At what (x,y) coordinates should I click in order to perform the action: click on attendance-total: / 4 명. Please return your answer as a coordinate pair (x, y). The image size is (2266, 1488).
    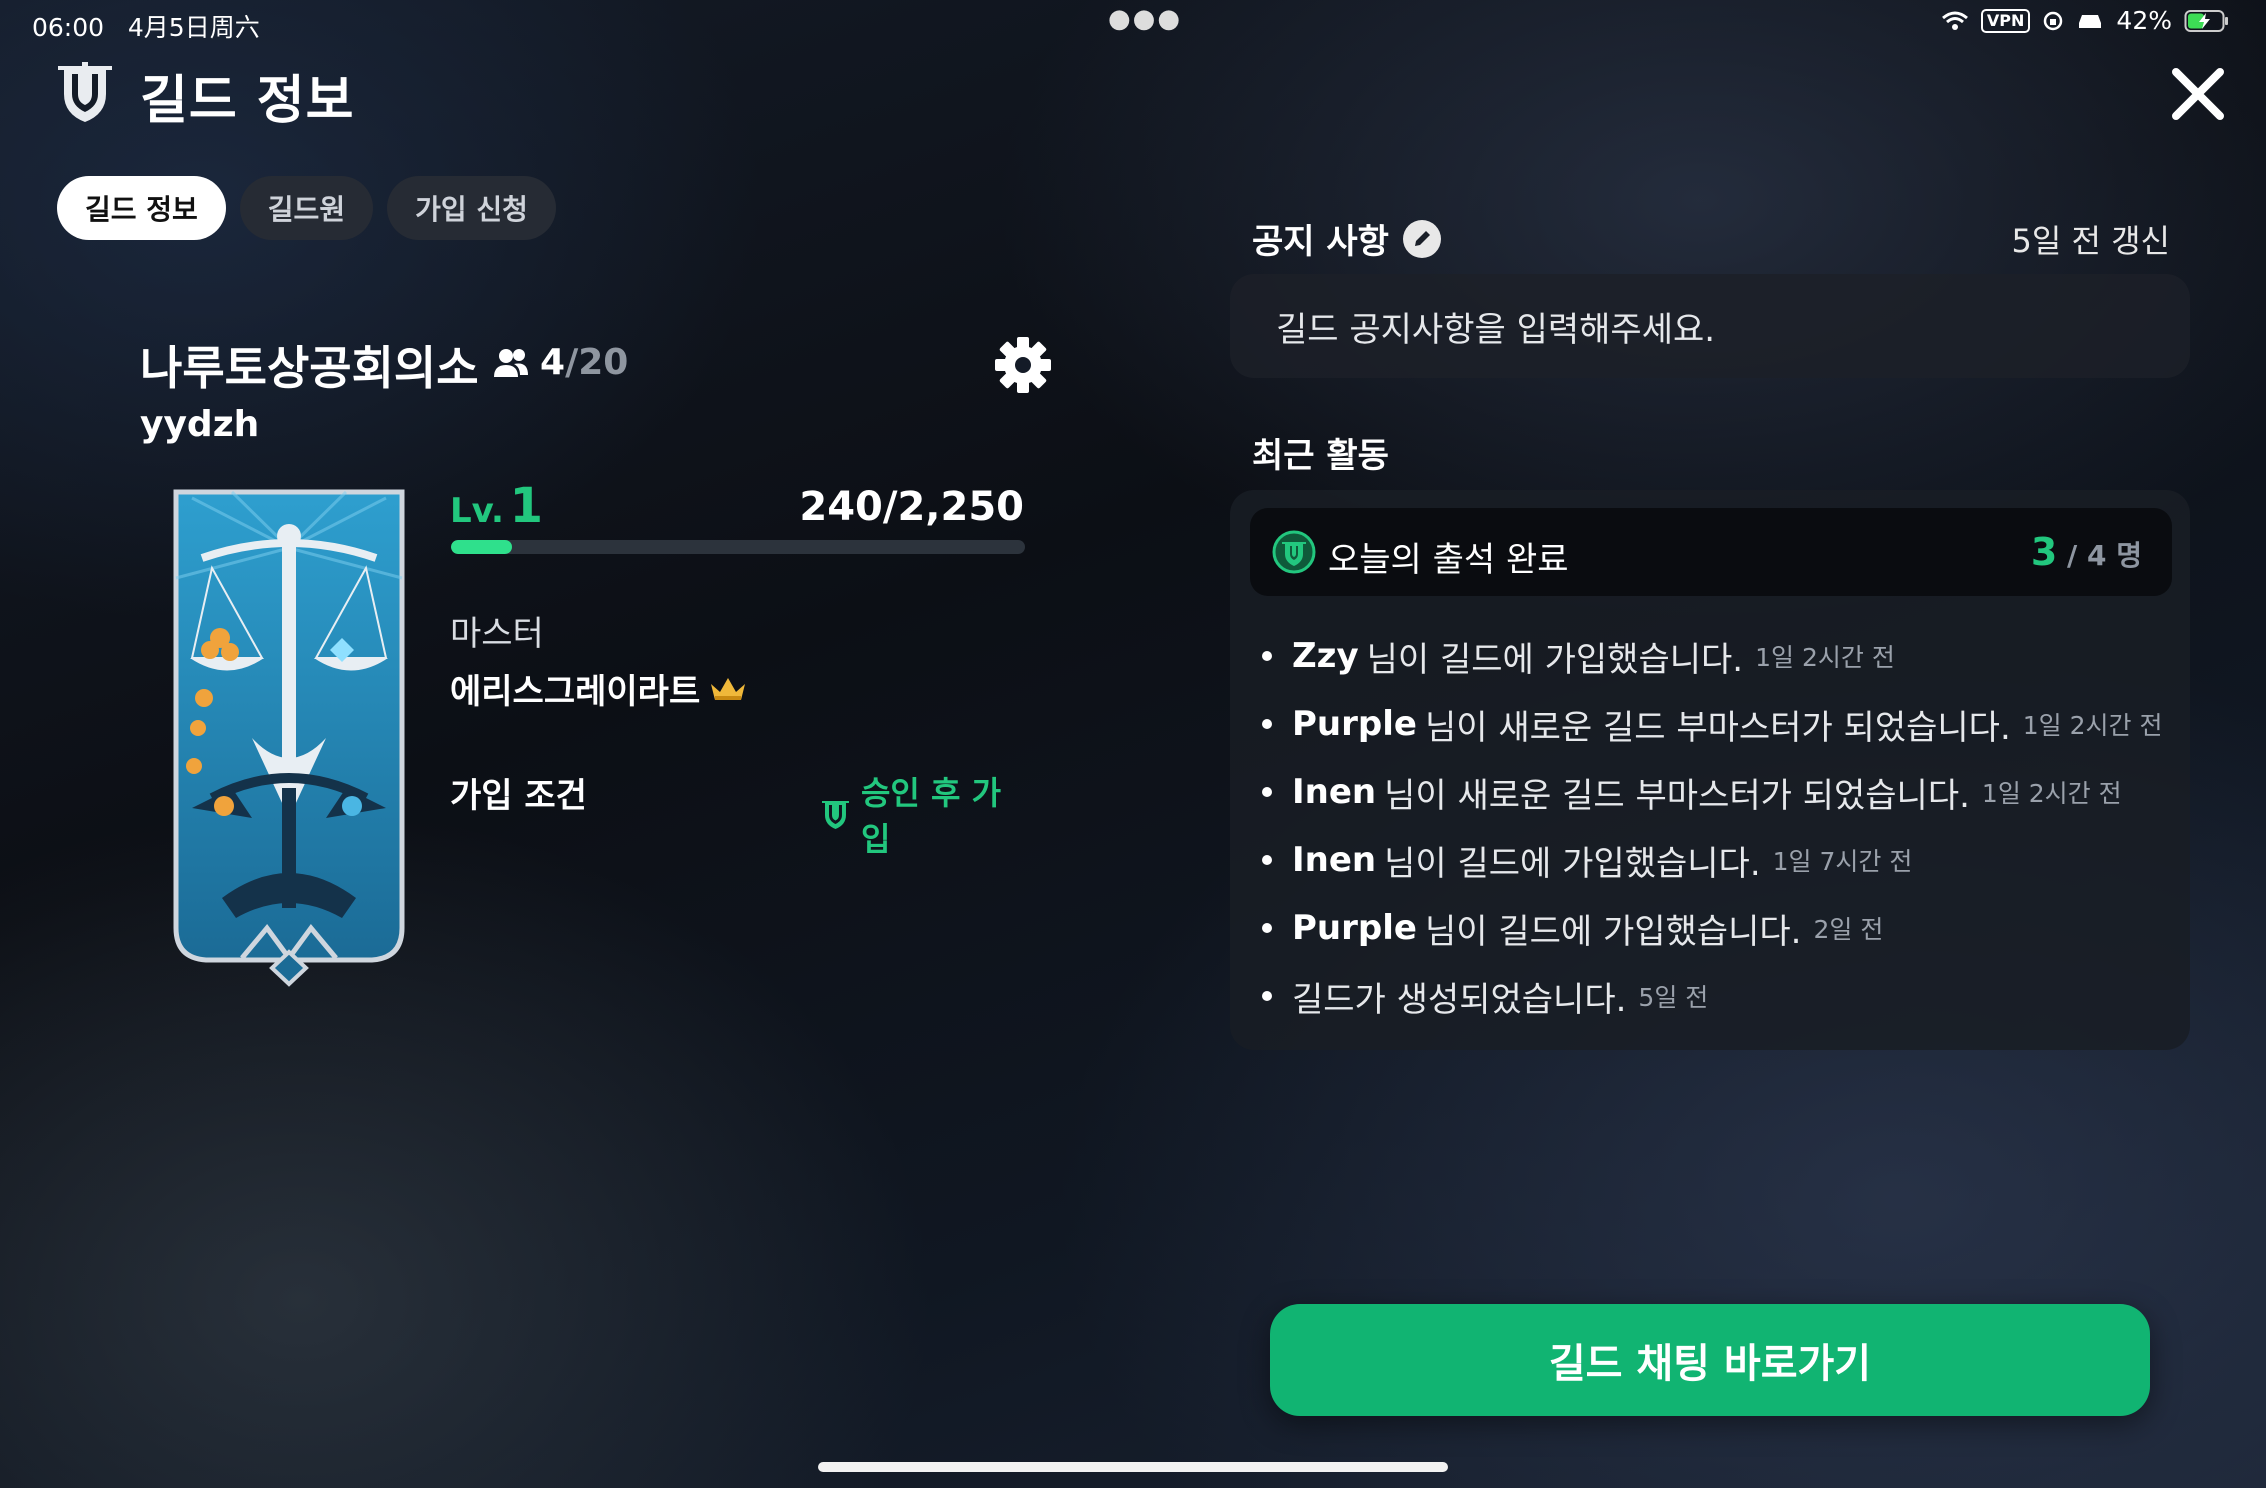
    Looking at the image, I should click on (2099, 555).